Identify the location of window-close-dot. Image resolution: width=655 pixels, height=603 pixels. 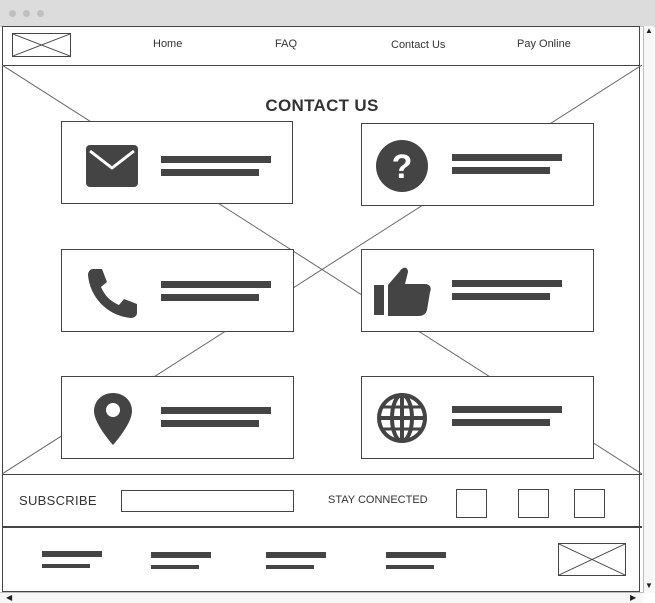
(12, 13).